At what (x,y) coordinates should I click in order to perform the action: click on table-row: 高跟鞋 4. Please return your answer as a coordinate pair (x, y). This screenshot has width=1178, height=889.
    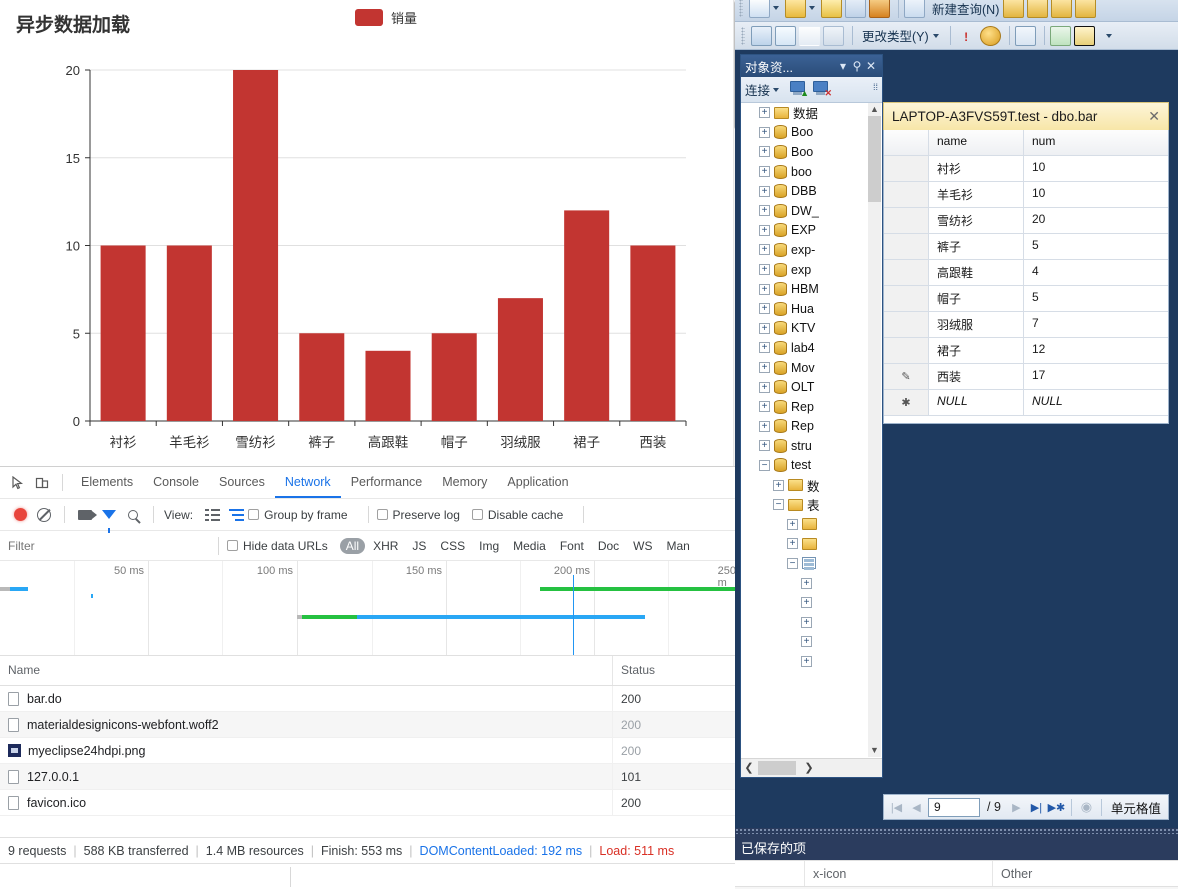
    Looking at the image, I should click on (1026, 273).